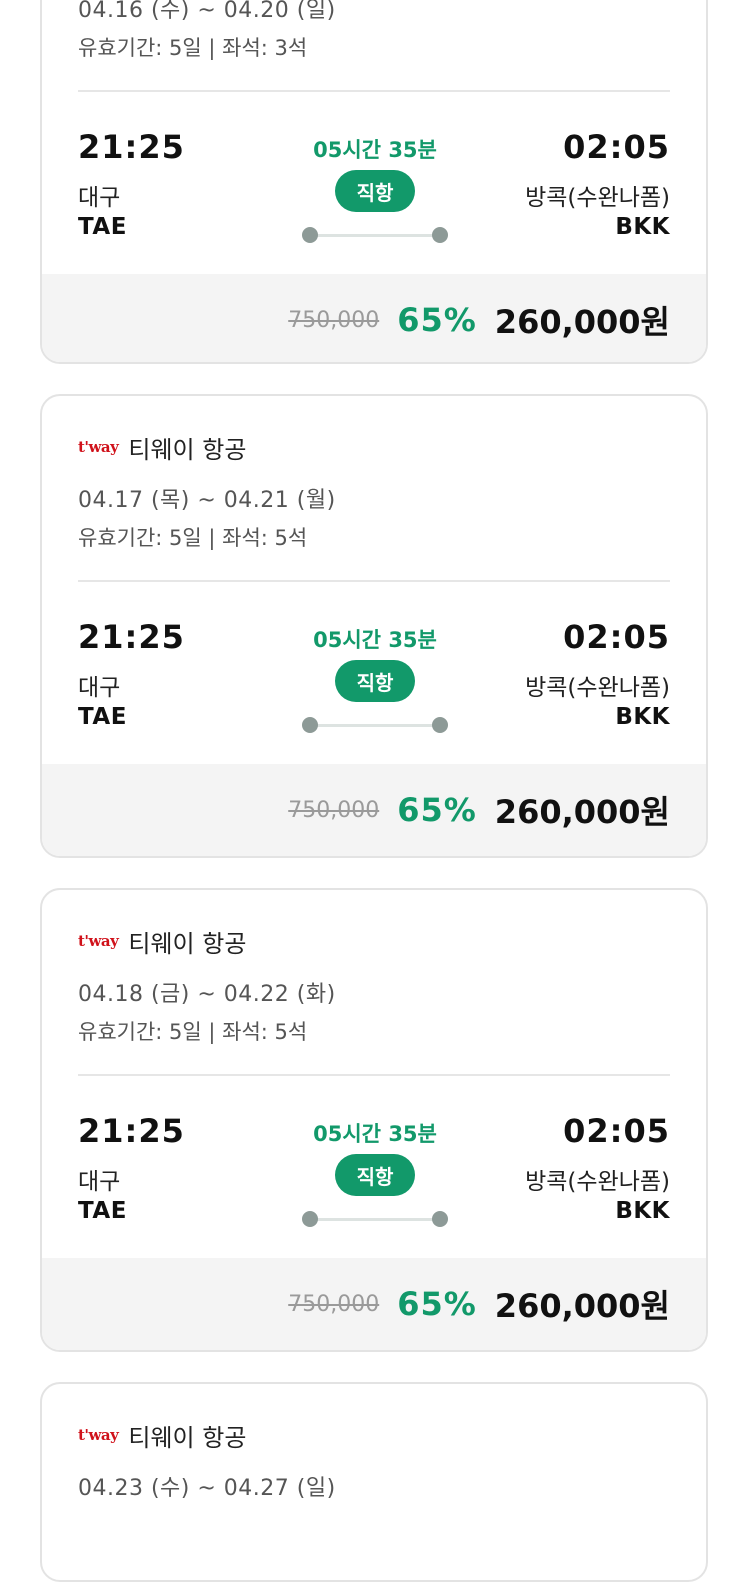 The height and width of the screenshot is (1582, 750). Describe the element at coordinates (207, 994) in the screenshot. I see `travel-dates: 04.18 (금) ~ 04.22 (화)` at that location.